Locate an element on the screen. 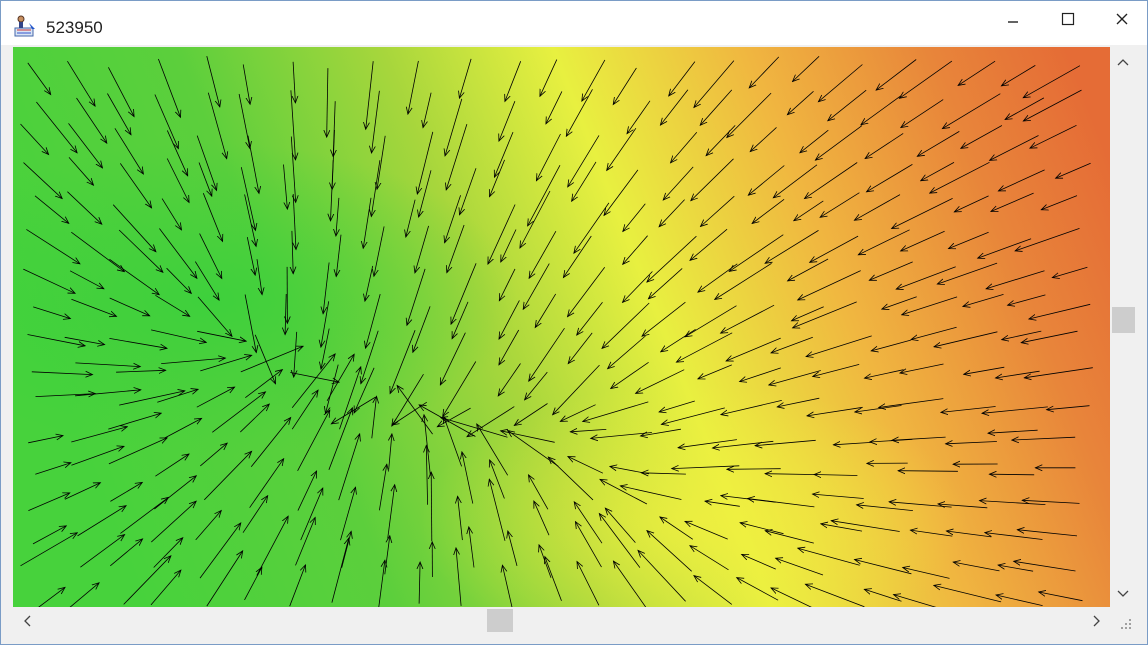 The height and width of the screenshot is (645, 1148). scroll-up-button is located at coordinates (1123, 62).